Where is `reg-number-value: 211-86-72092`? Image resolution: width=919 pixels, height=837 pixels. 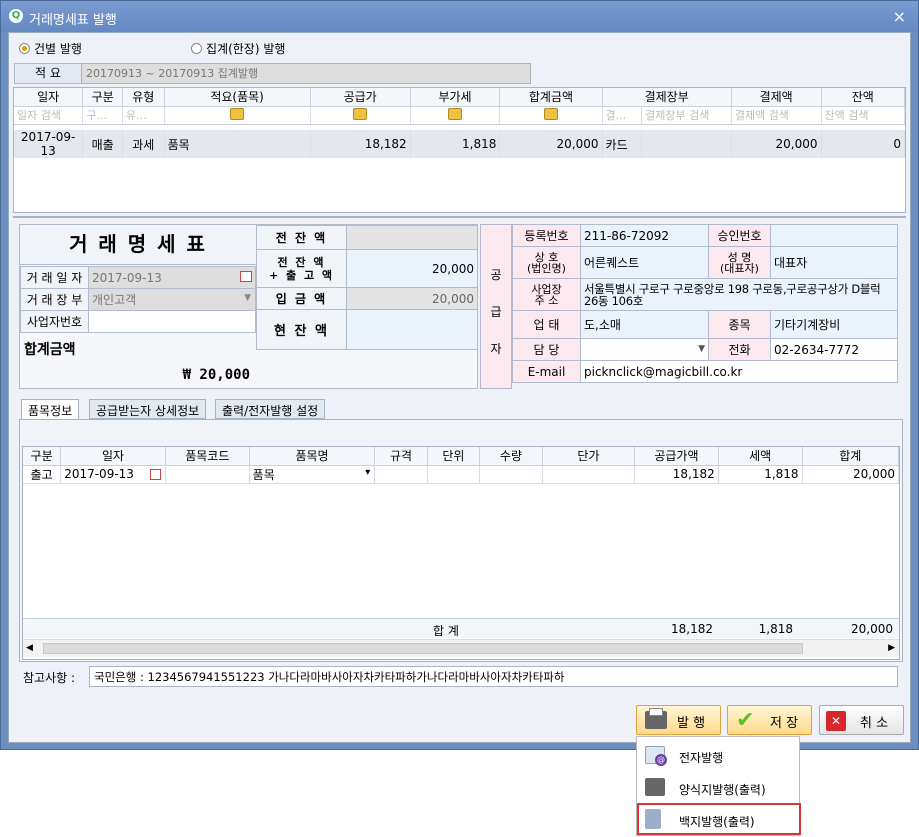
reg-number-value: 211-86-72092 is located at coordinates (644, 235).